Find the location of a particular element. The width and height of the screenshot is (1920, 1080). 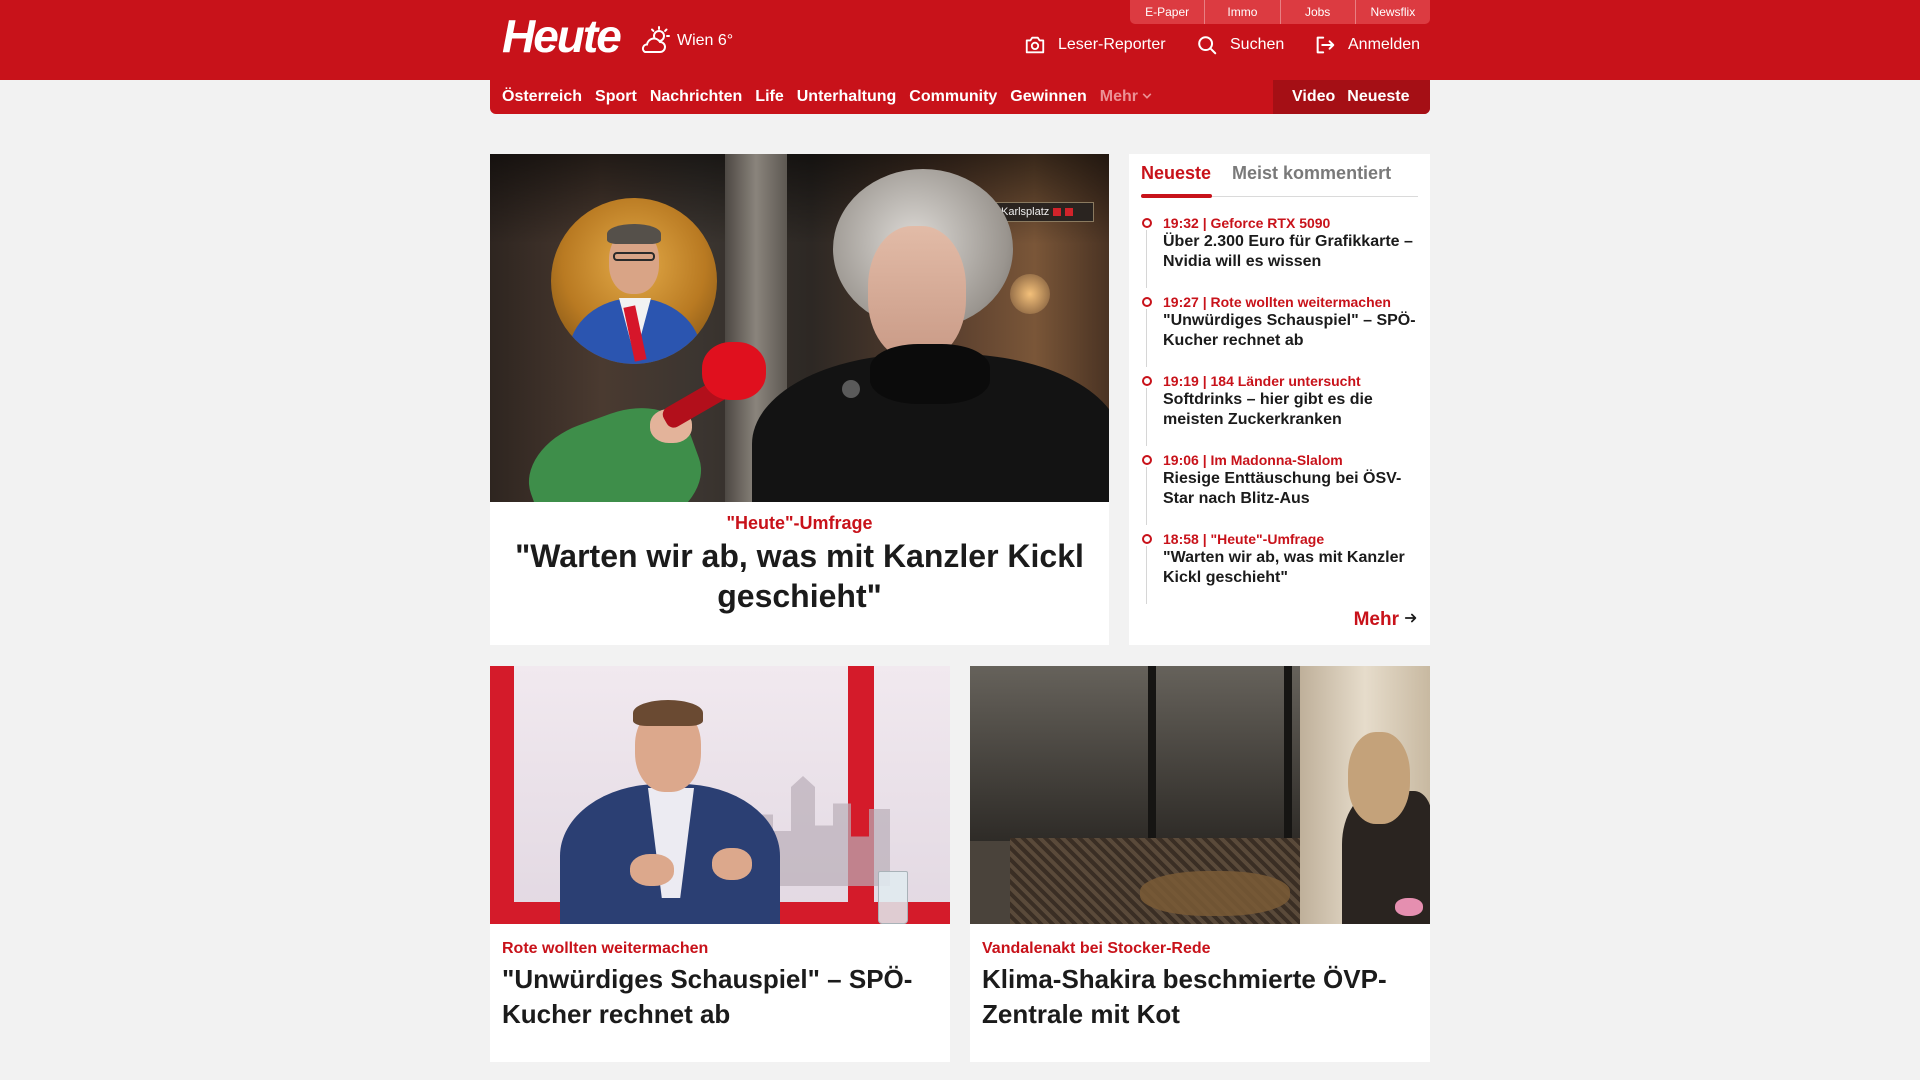

item-meta: 19:19 | 184 Länder untersucht is located at coordinates (1262, 381).